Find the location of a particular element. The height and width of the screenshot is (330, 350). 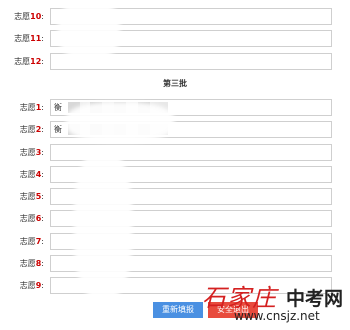

volunteer-number: 1 is located at coordinates (38, 107).